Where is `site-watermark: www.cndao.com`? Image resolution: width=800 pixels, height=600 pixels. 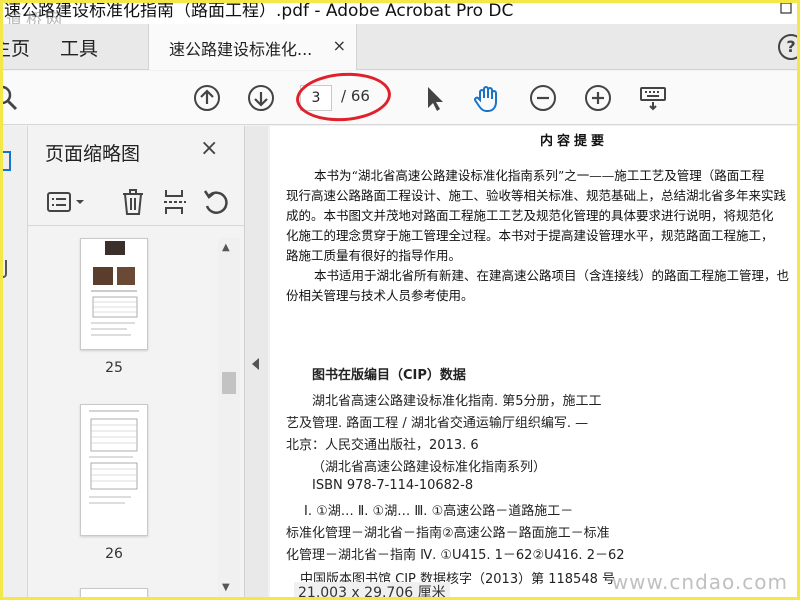 site-watermark: www.cndao.com is located at coordinates (699, 582).